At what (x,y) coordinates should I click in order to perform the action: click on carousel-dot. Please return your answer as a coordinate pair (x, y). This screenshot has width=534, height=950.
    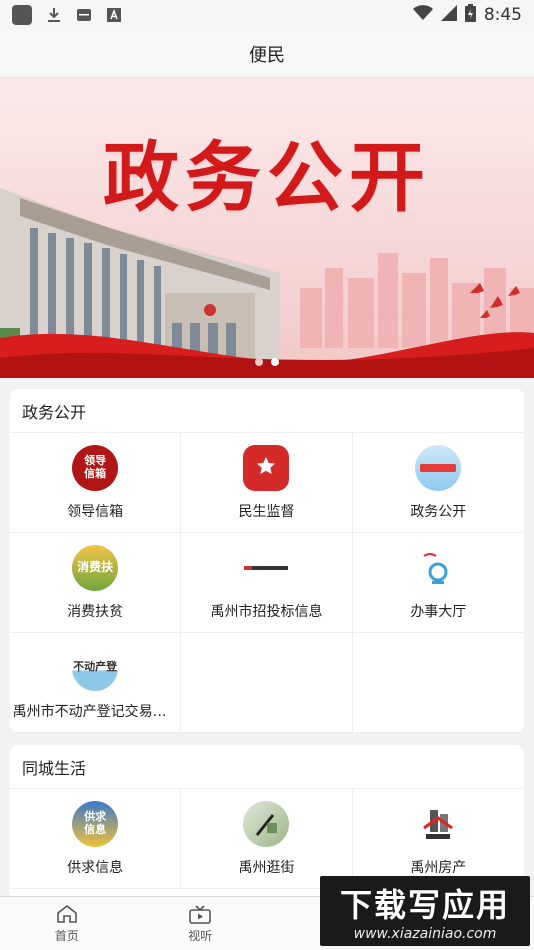
    Looking at the image, I should click on (259, 362).